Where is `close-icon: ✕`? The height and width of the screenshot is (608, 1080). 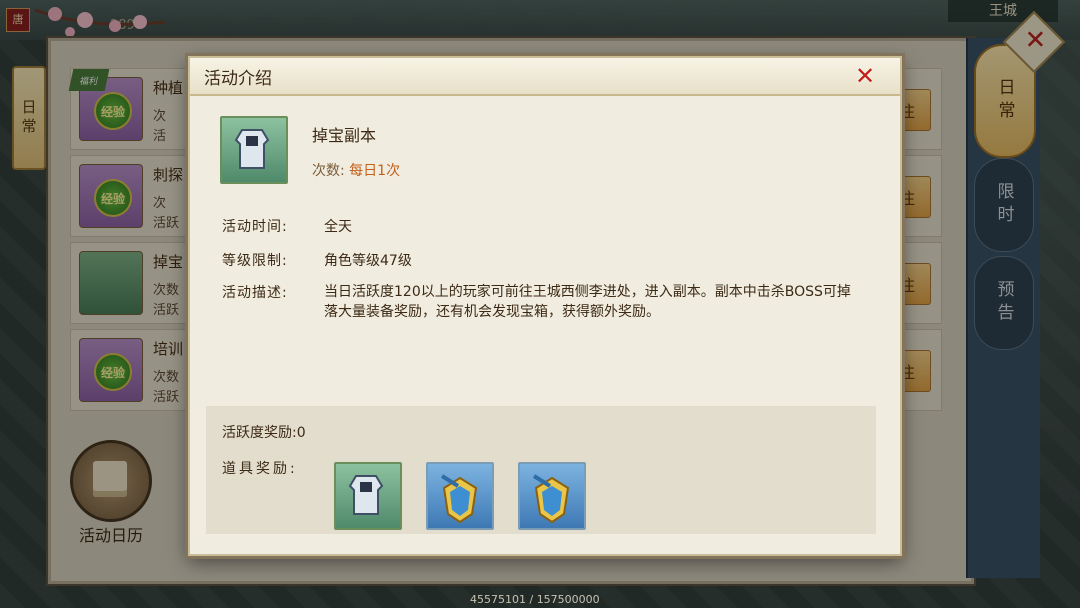 close-icon: ✕ is located at coordinates (865, 76).